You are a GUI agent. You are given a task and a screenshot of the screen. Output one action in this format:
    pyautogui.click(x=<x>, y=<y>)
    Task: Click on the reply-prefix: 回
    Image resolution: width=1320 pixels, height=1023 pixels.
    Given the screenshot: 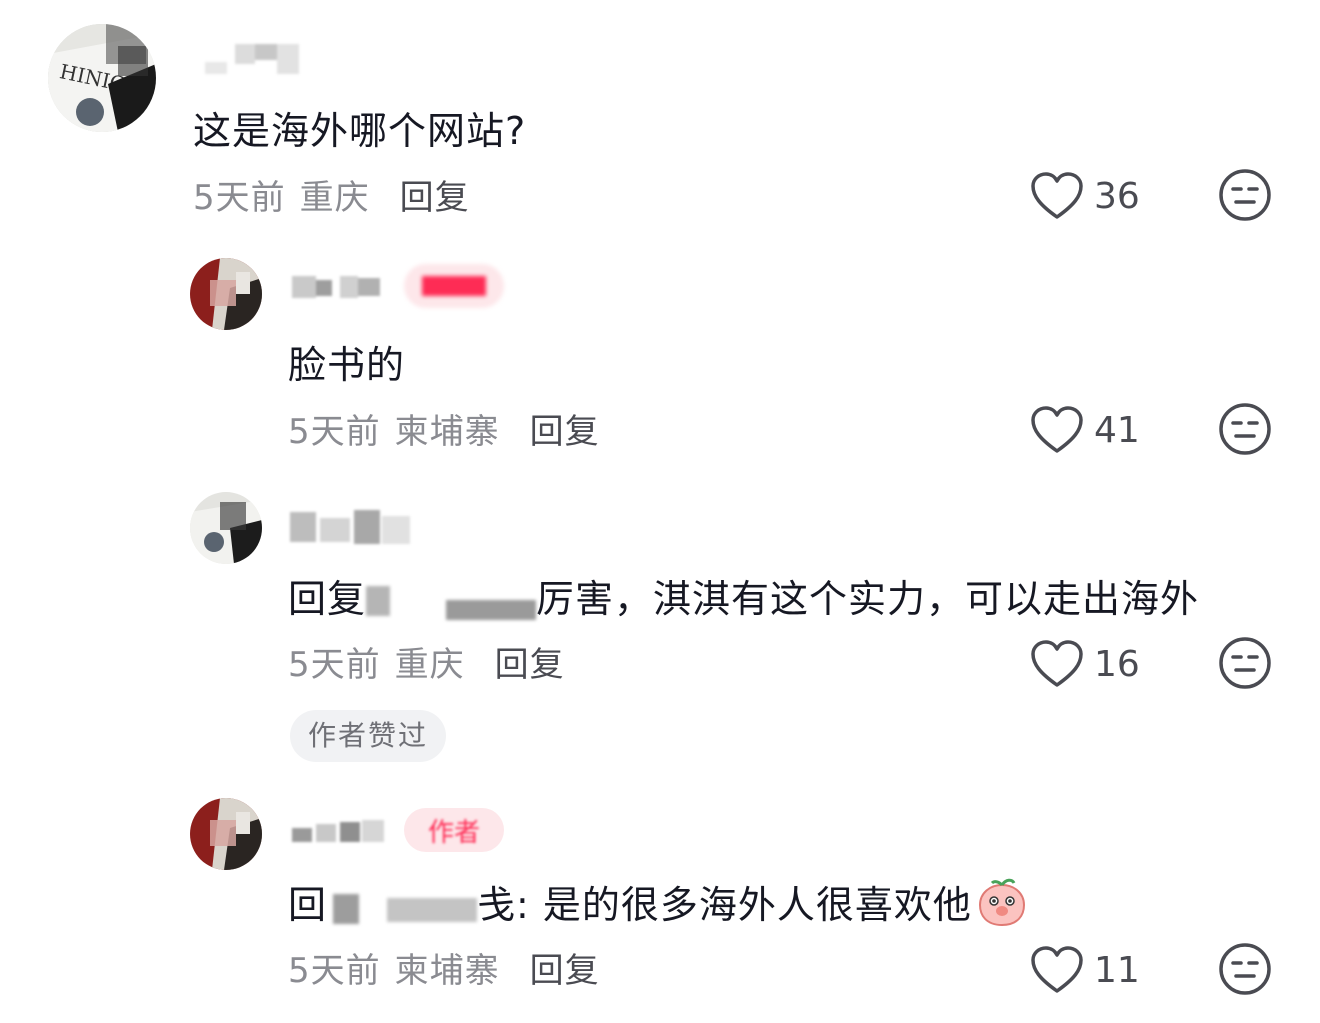 What is the action you would take?
    pyautogui.click(x=308, y=905)
    